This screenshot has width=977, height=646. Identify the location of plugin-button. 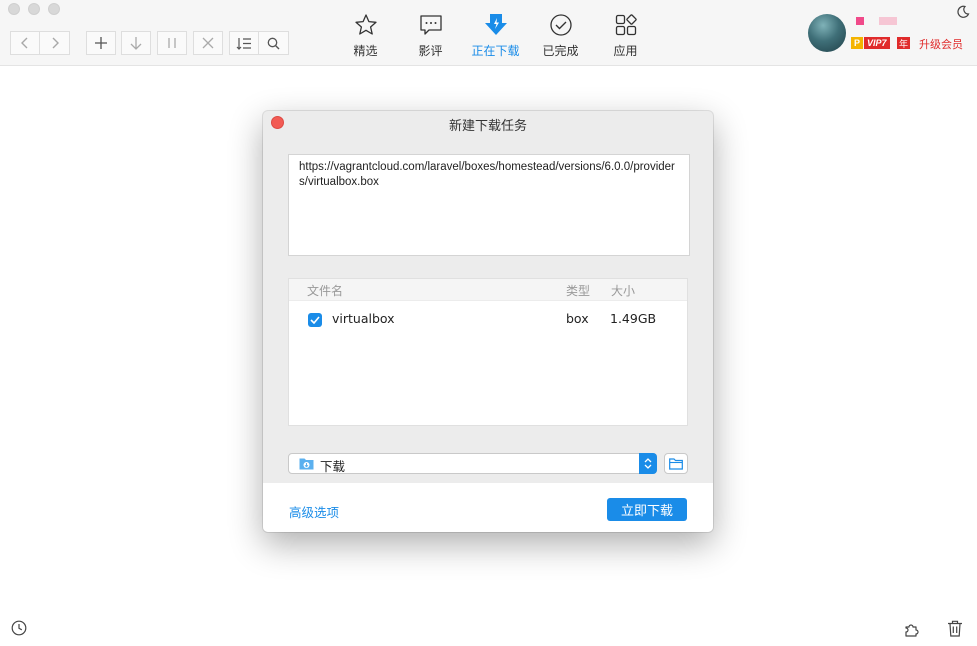
(913, 631).